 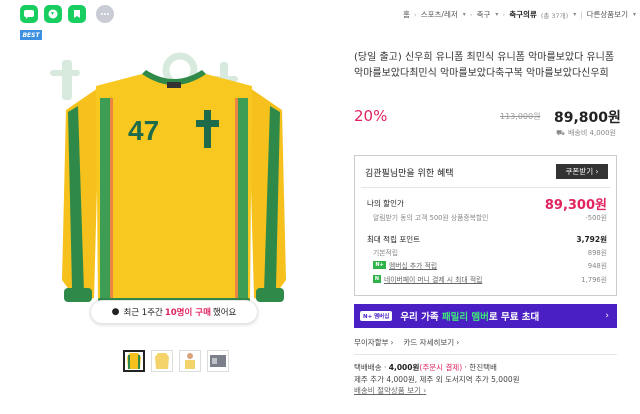 I want to click on share-band-icon, so click(x=53, y=14).